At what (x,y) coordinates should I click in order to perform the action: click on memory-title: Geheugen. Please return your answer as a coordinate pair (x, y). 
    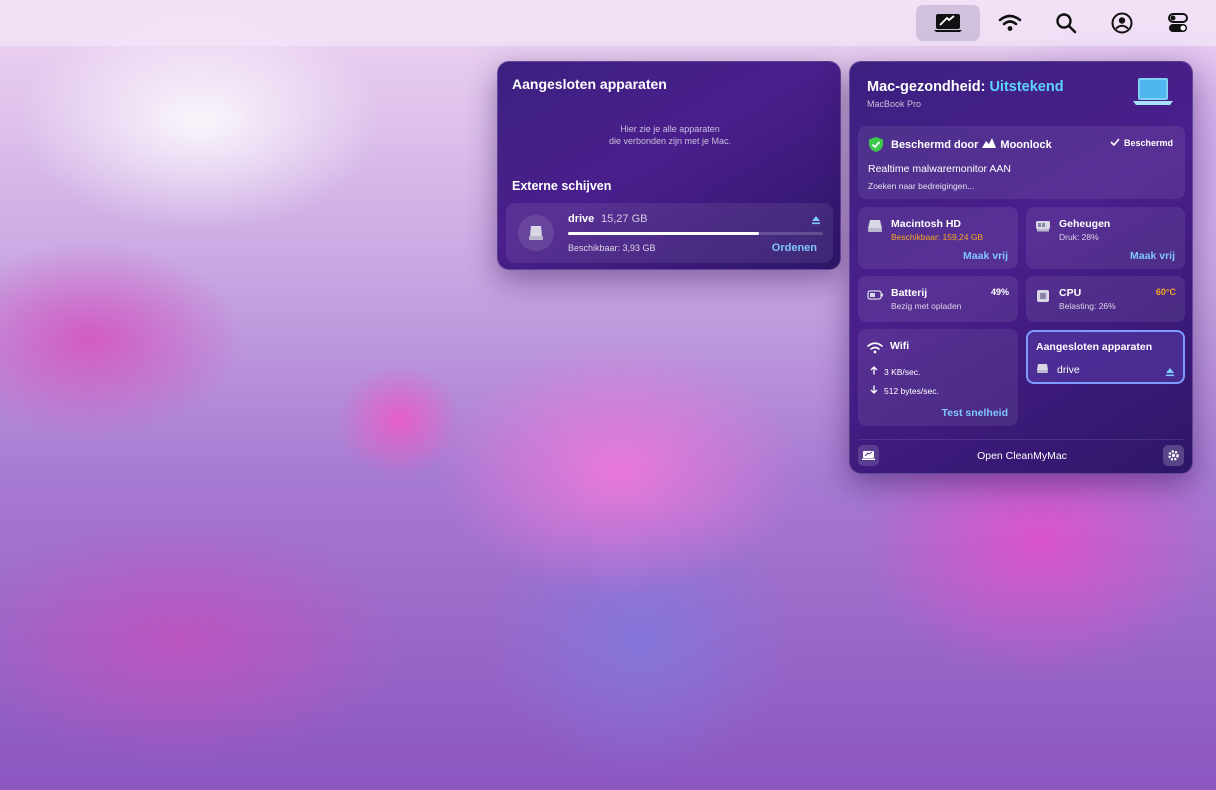
    Looking at the image, I should click on (1085, 224).